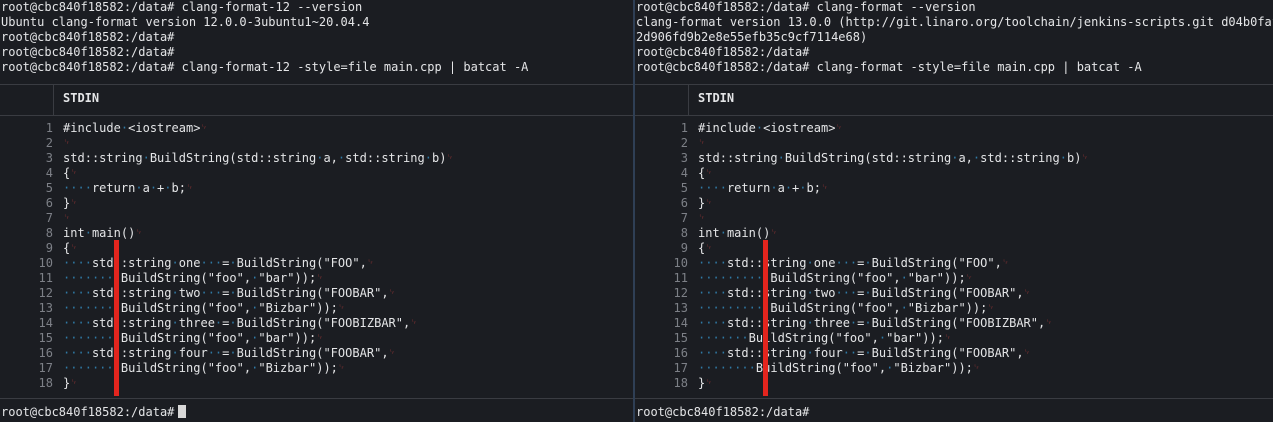 Image resolution: width=1273 pixels, height=422 pixels. Describe the element at coordinates (53, 99) in the screenshot. I see `header-gutter-separator` at that location.